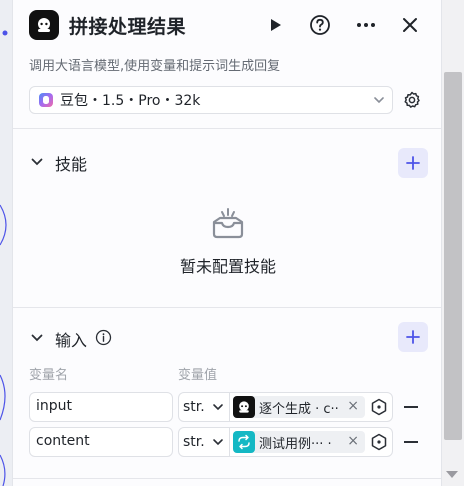  What do you see at coordinates (71, 164) in the screenshot?
I see `skills-title: 技能` at bounding box center [71, 164].